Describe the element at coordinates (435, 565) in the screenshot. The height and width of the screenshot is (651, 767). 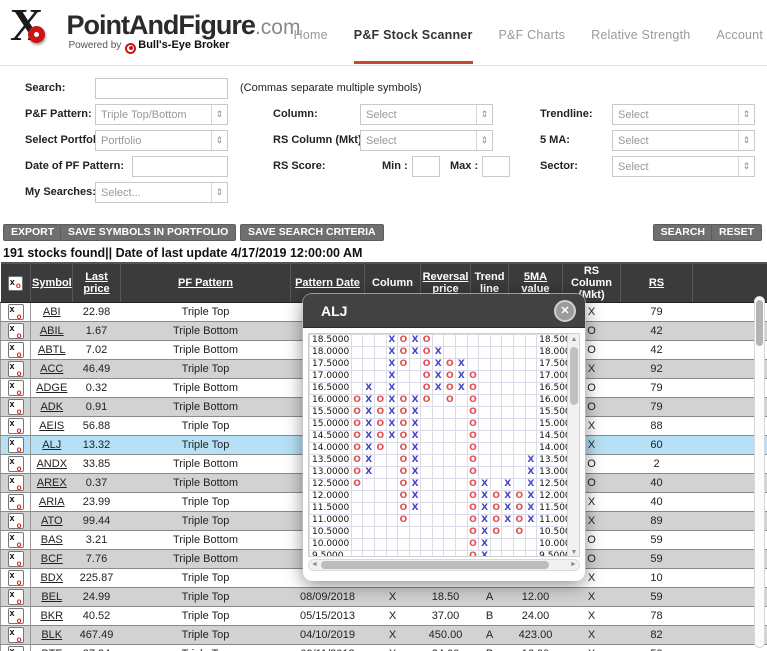
I see `popup-hscroll-thumb` at that location.